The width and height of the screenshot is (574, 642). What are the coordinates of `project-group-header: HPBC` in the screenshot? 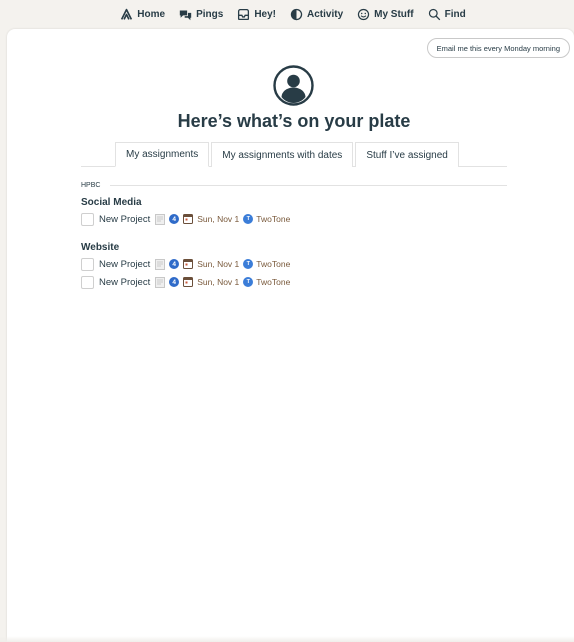 It's located at (294, 185).